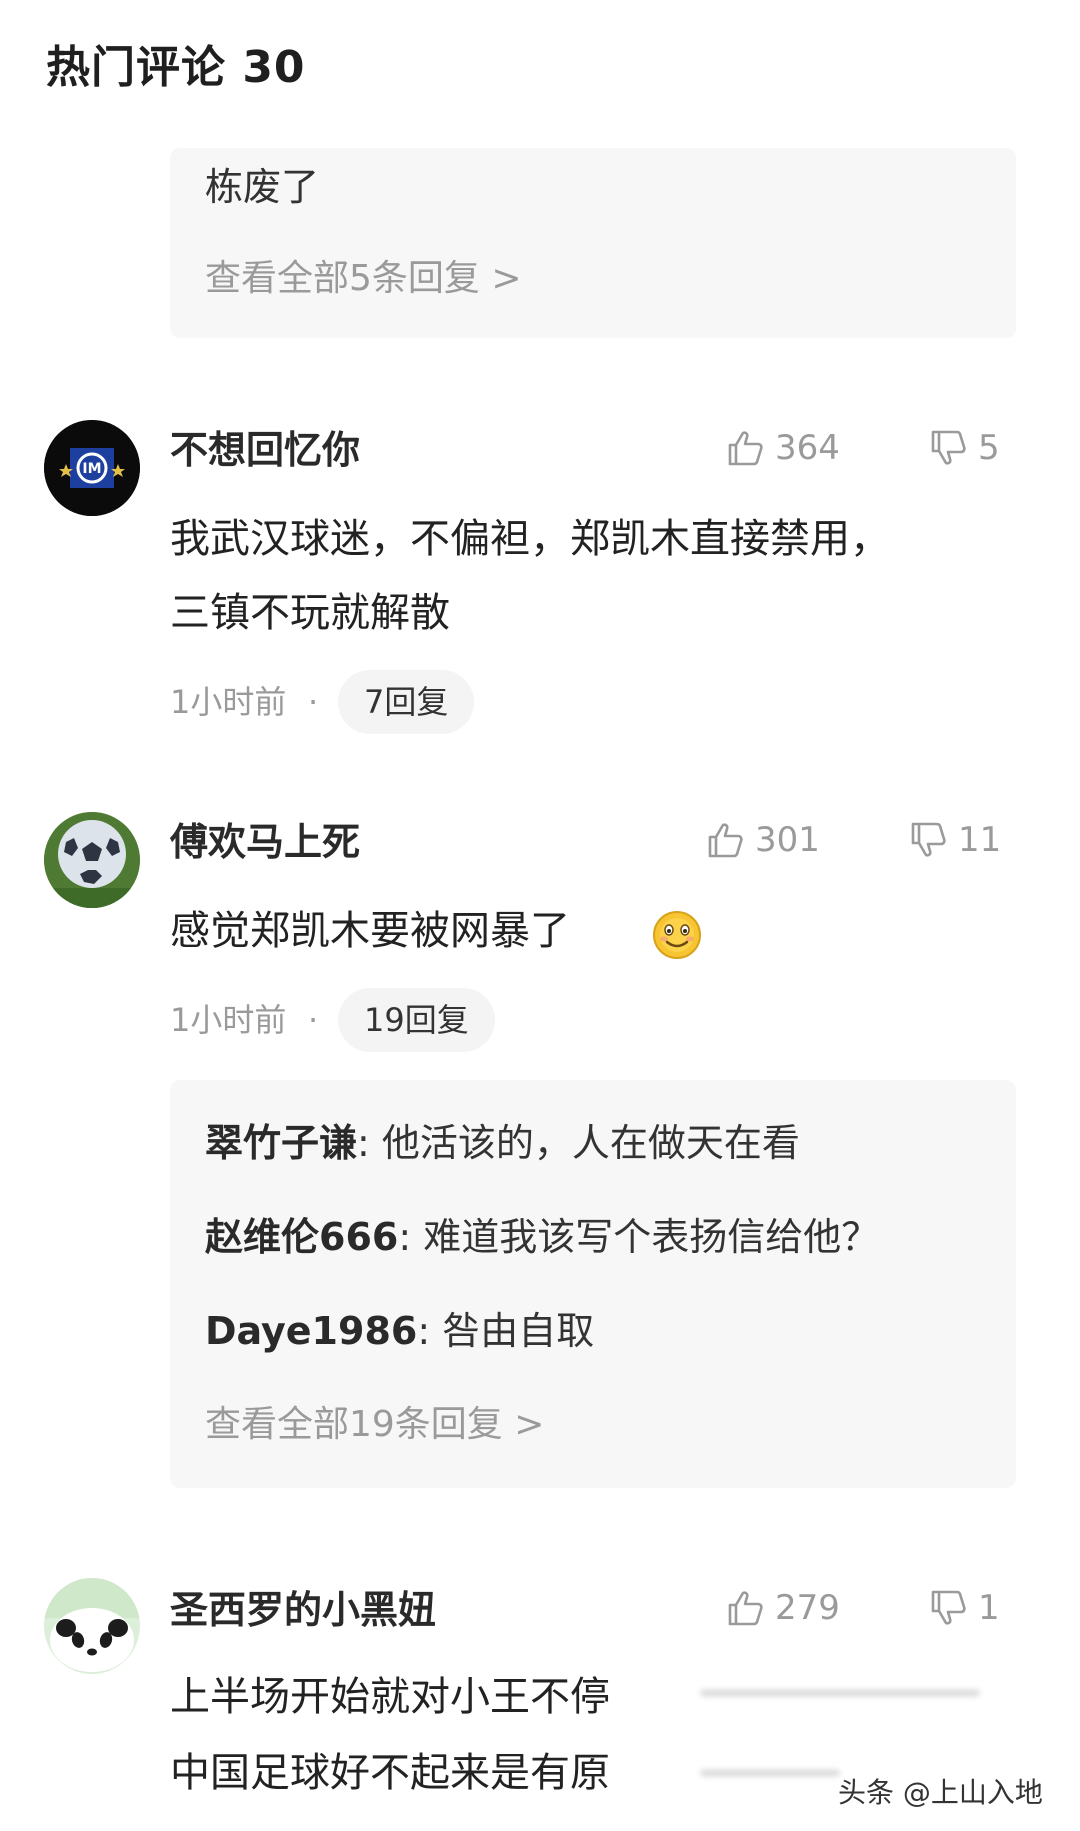 The width and height of the screenshot is (1080, 1831). I want to click on comment-username: 圣西罗的小黑妞, so click(303, 1610).